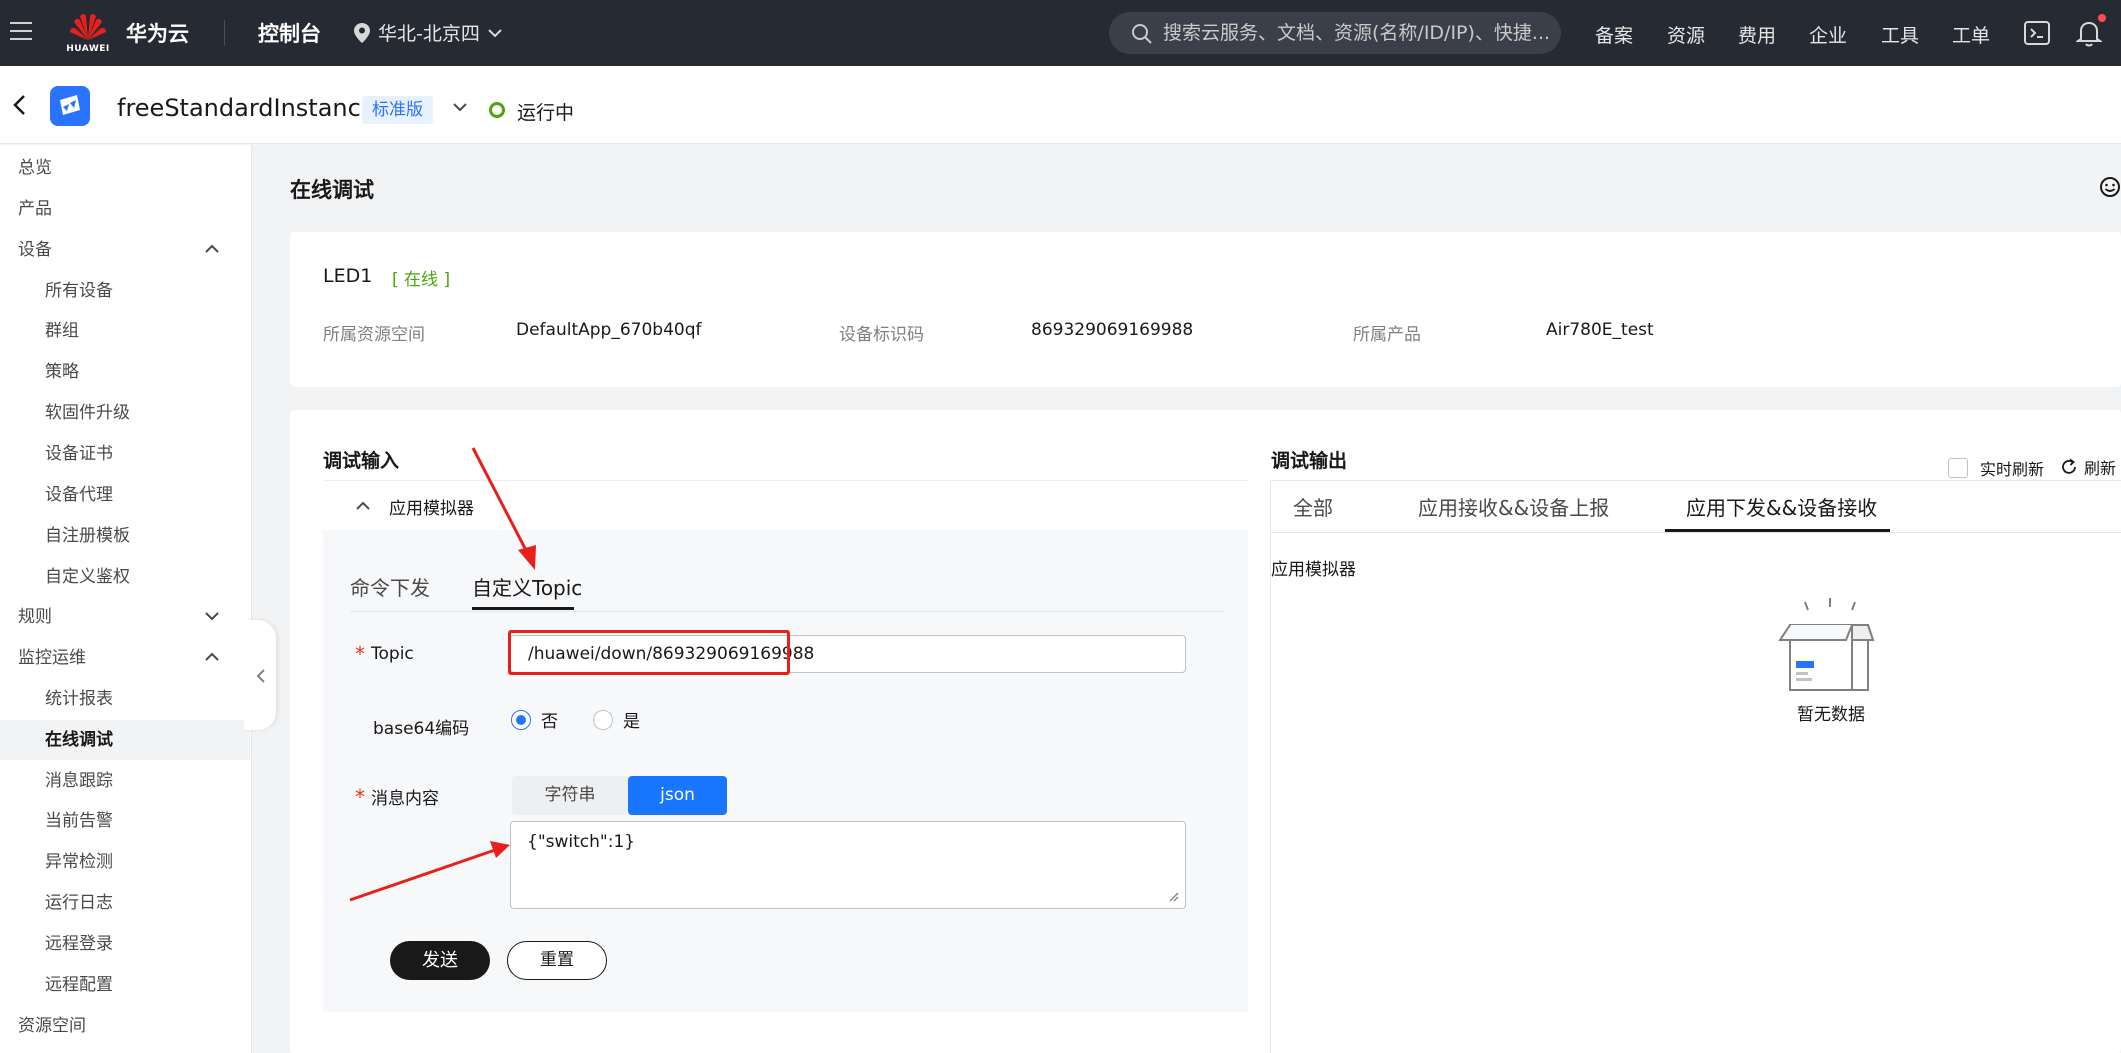 Image resolution: width=2121 pixels, height=1053 pixels. What do you see at coordinates (35, 209) in the screenshot?
I see `sidebar-item-label: 产品` at bounding box center [35, 209].